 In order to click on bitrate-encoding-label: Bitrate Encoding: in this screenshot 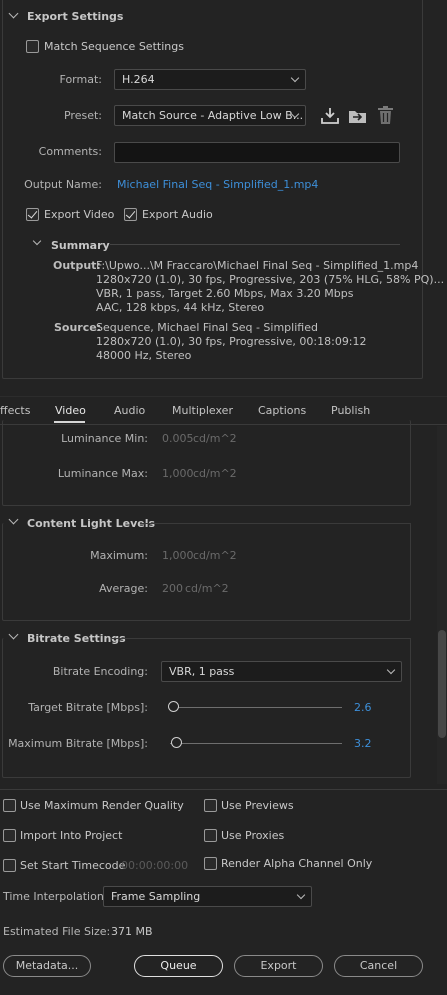, I will do `click(100, 671)`.